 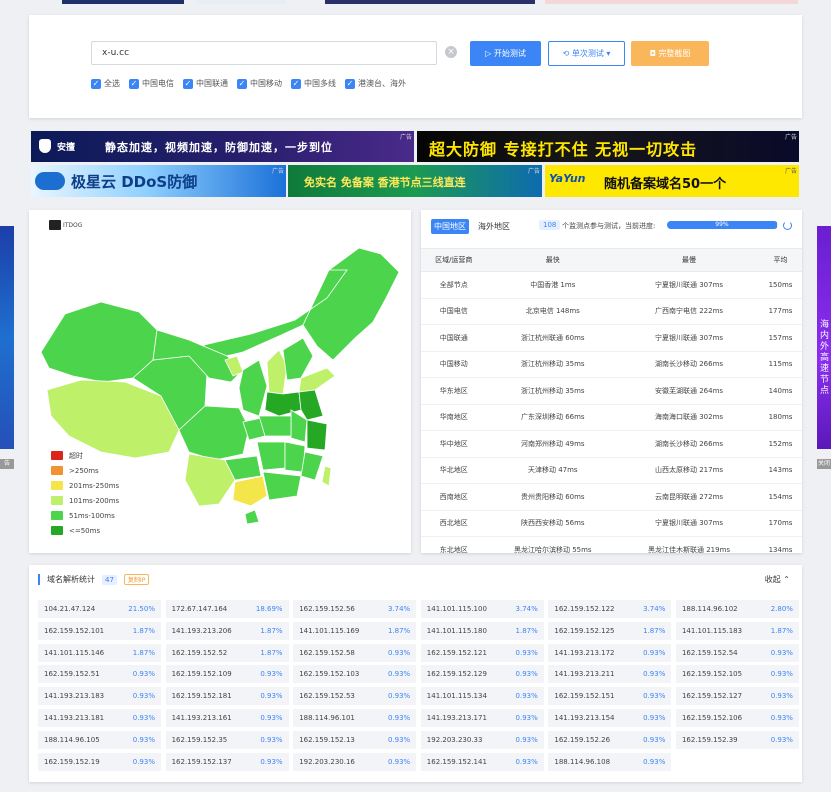 What do you see at coordinates (227, 652) in the screenshot?
I see `dns-ip-item: 162.159.152.52 1.87%` at bounding box center [227, 652].